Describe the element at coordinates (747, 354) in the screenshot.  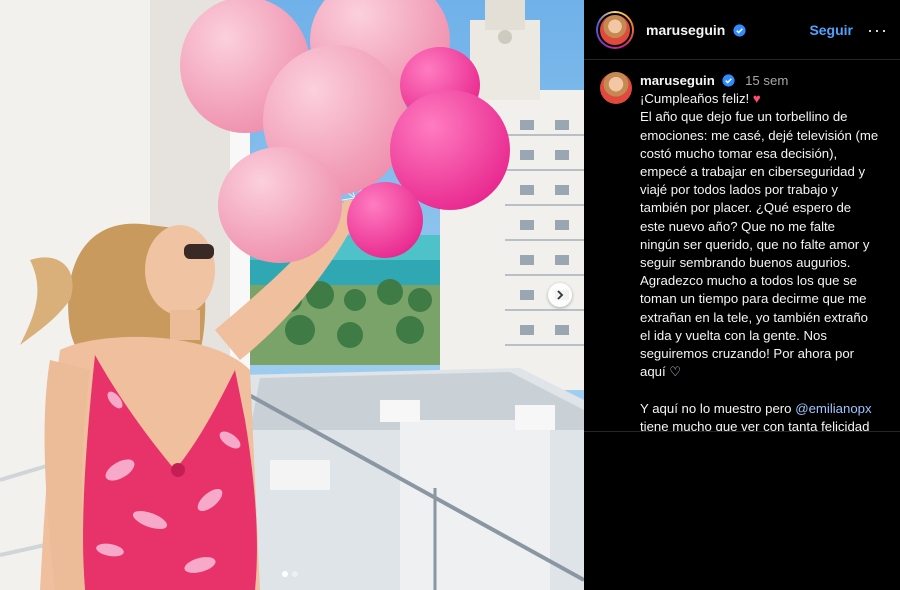
I see `caption-line: seguiremos cruzando! Por ahora por` at that location.